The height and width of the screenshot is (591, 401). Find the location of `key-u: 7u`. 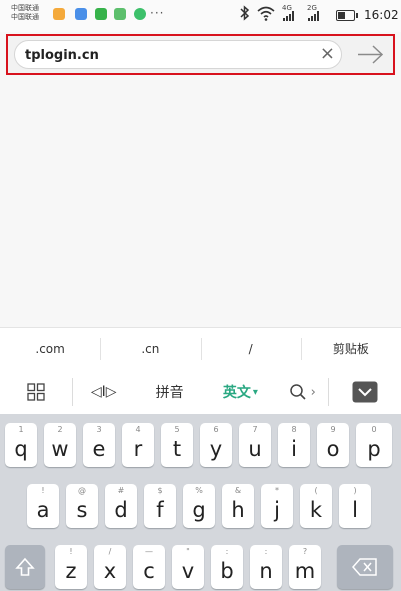

key-u: 7u is located at coordinates (255, 445).